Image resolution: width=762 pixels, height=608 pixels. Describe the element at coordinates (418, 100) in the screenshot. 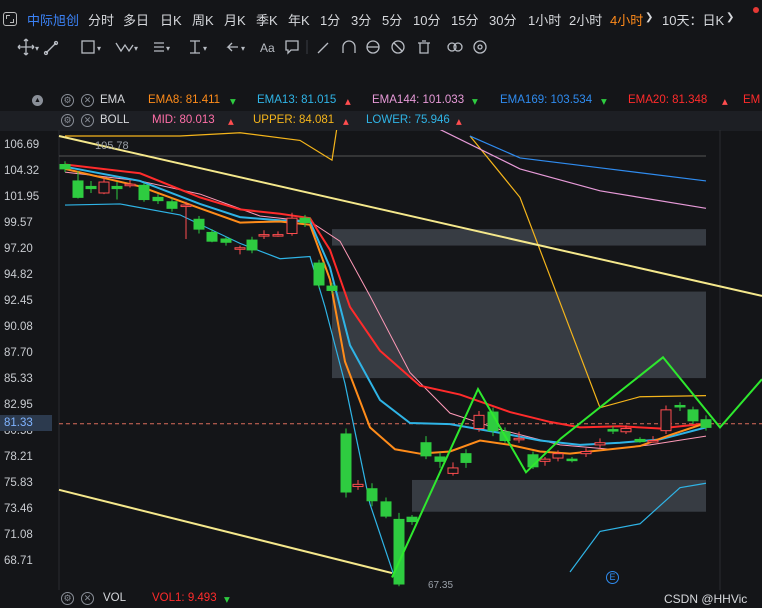

I see `ema144-label: EMA144: 101.033` at that location.